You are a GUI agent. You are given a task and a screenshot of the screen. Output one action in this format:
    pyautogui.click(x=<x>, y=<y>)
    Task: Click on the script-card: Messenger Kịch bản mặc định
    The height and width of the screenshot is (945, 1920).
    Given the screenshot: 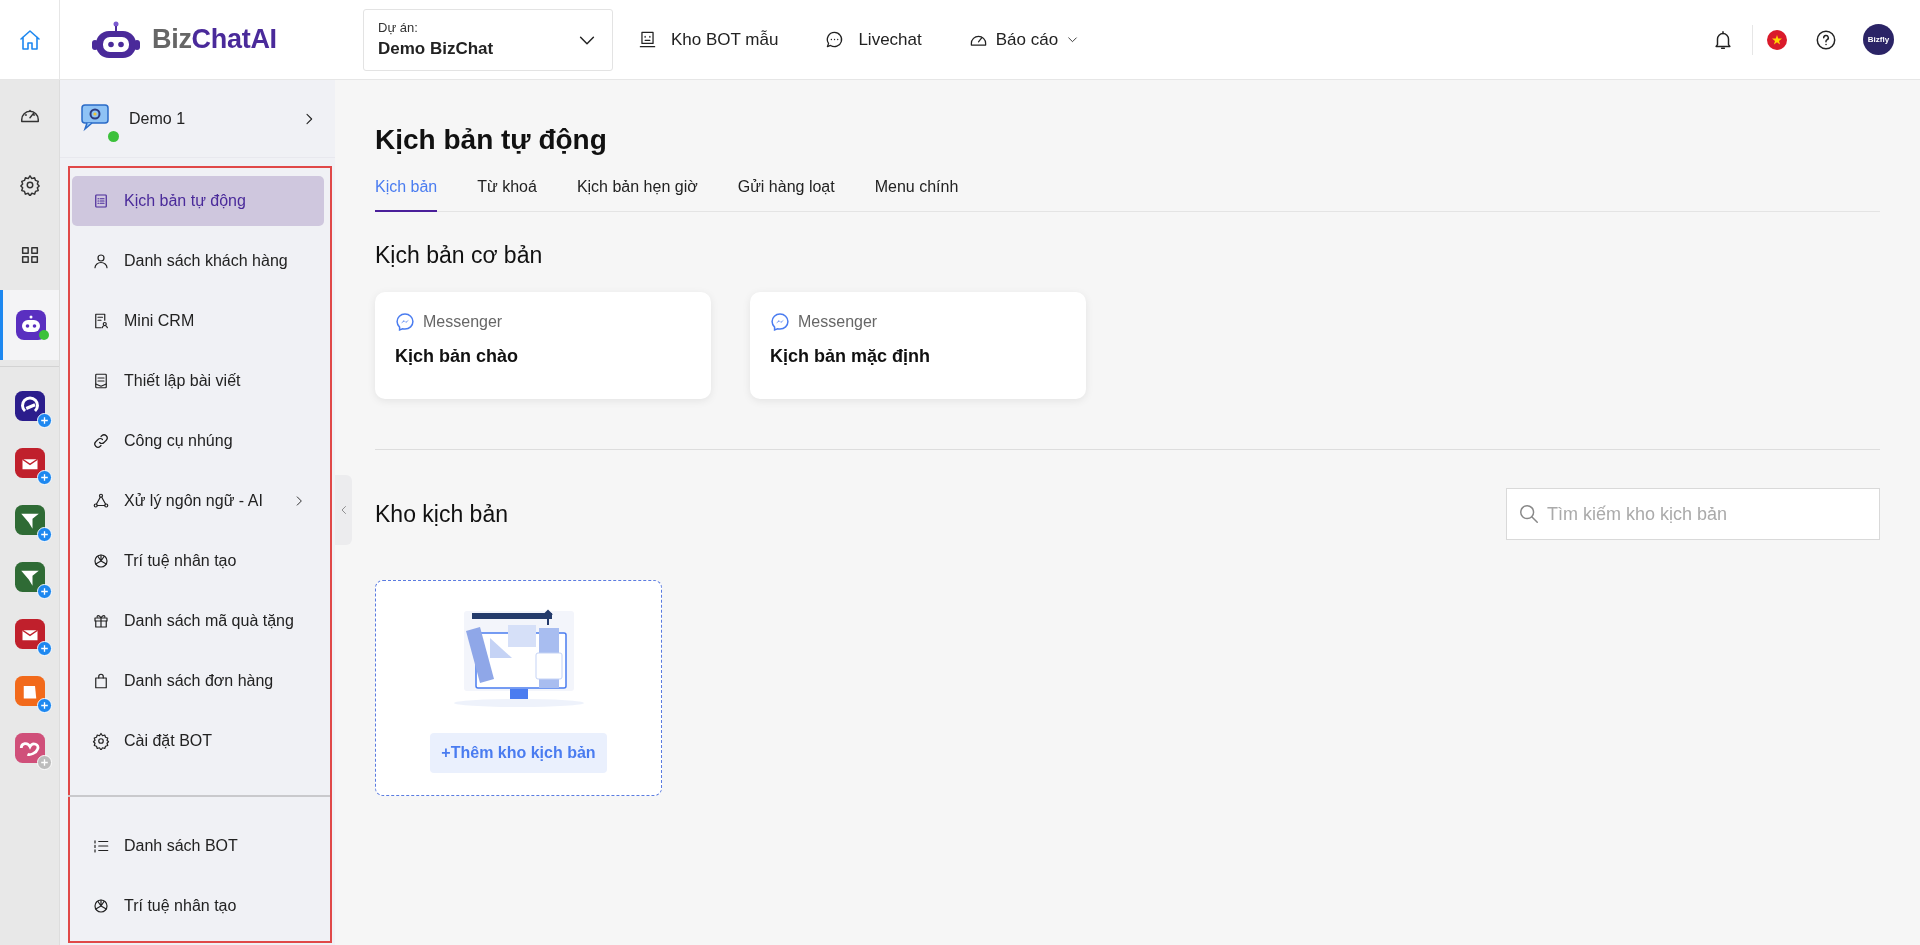 What is the action you would take?
    pyautogui.click(x=918, y=345)
    